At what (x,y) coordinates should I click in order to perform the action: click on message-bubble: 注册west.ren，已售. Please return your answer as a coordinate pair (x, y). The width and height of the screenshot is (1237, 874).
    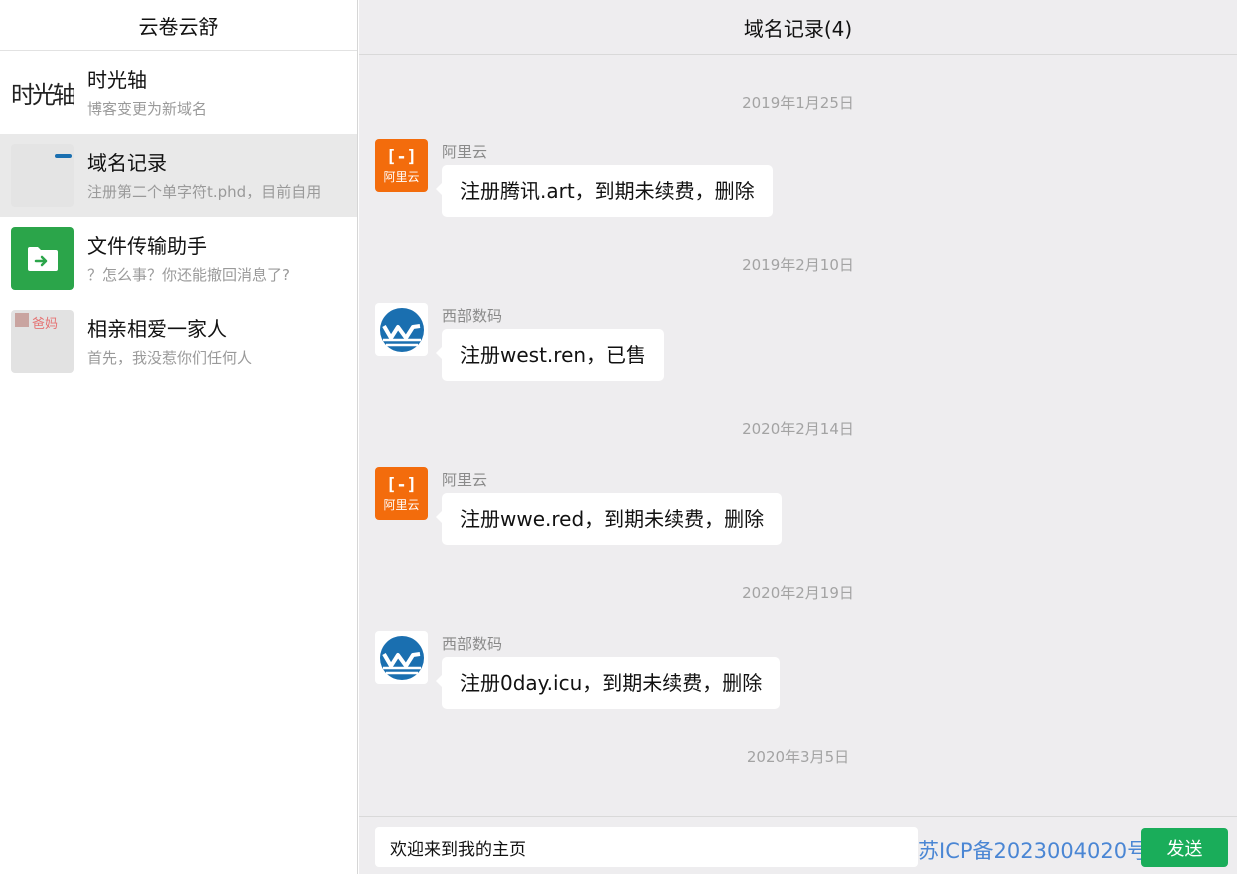
    Looking at the image, I should click on (550, 355).